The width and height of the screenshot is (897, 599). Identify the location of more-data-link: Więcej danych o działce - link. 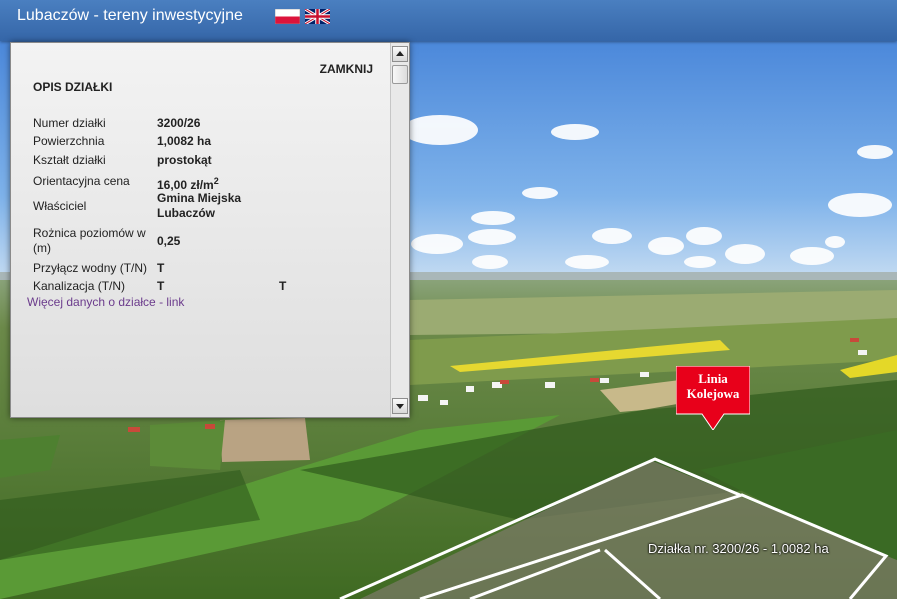
(105, 302).